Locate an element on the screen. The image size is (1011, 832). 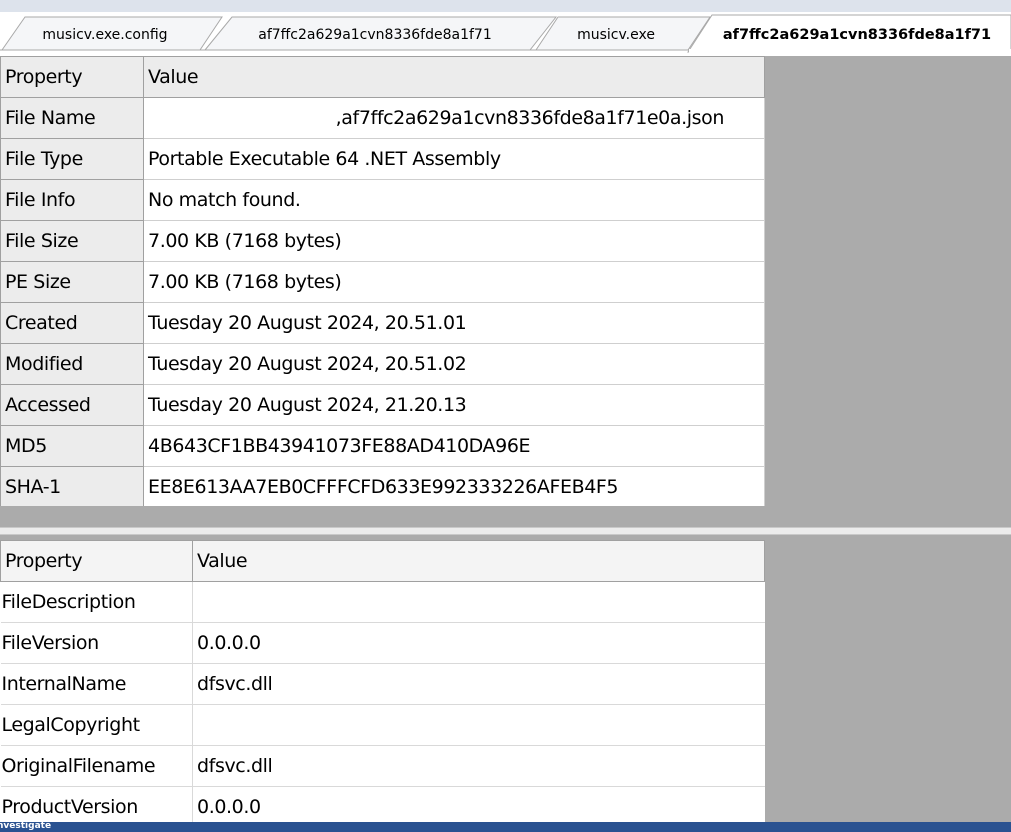
property-cell: Accessed is located at coordinates (72, 405).